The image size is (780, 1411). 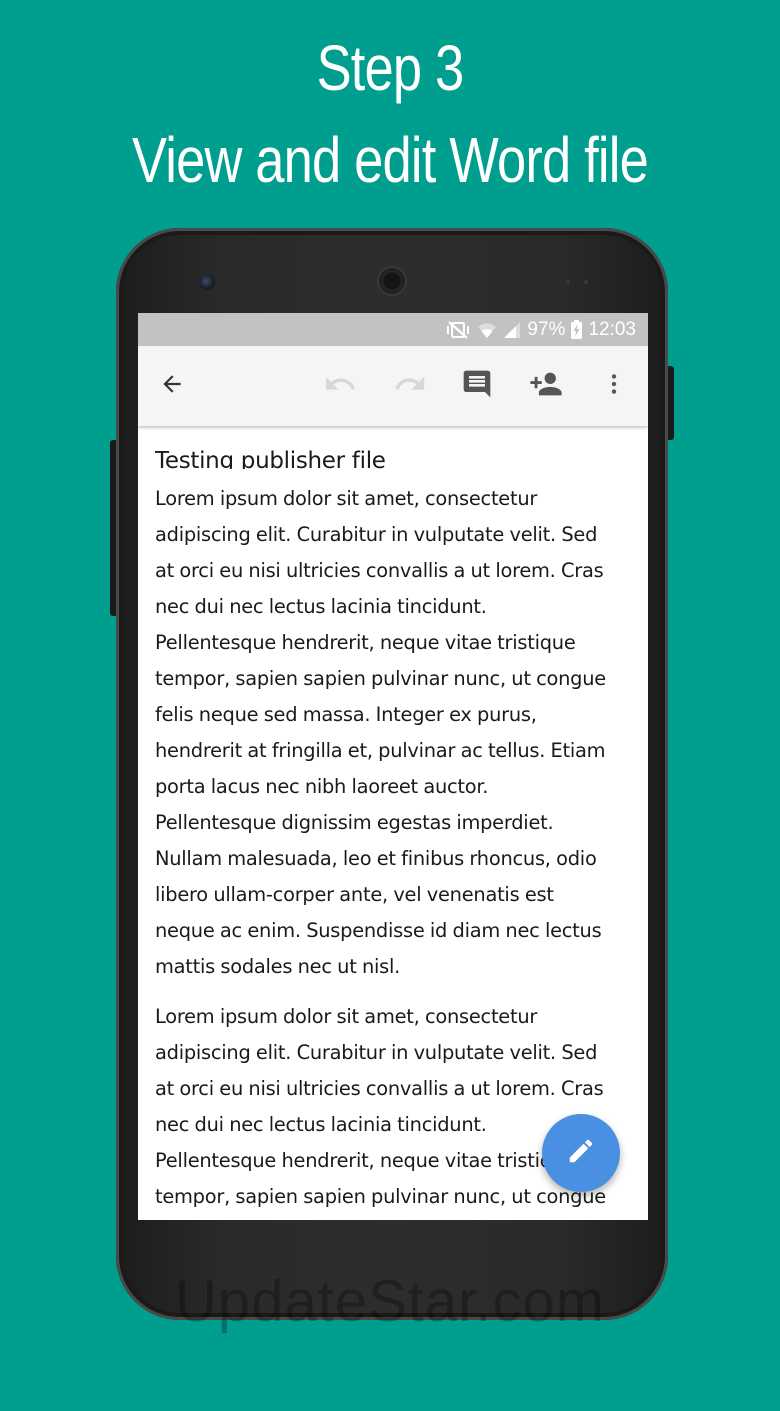 What do you see at coordinates (512, 330) in the screenshot?
I see `signal-icon` at bounding box center [512, 330].